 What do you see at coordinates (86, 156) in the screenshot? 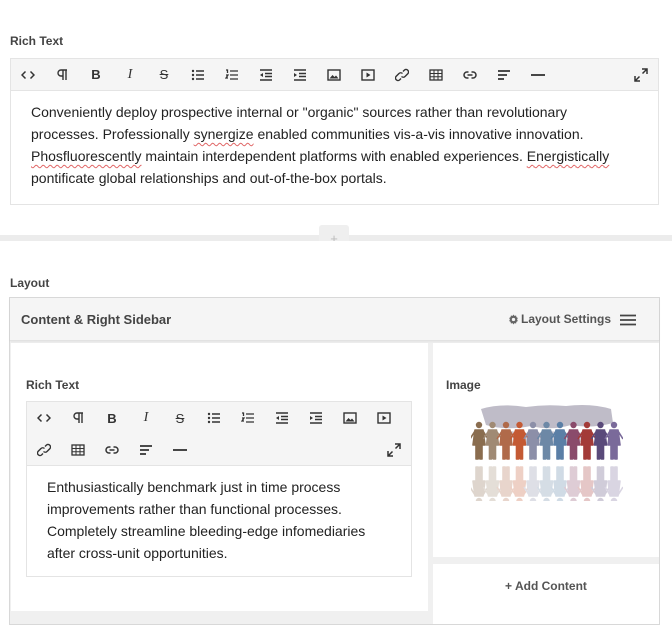
I see `misspelled-word: Phosfluorescently` at bounding box center [86, 156].